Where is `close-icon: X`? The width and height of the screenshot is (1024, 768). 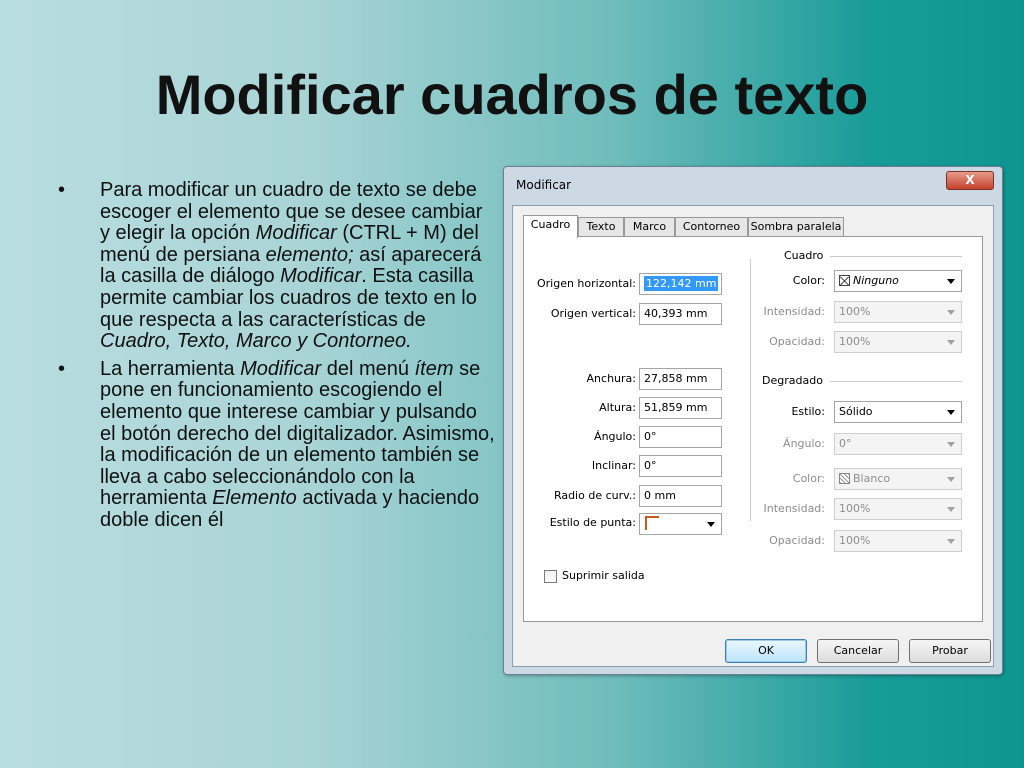 close-icon: X is located at coordinates (970, 180).